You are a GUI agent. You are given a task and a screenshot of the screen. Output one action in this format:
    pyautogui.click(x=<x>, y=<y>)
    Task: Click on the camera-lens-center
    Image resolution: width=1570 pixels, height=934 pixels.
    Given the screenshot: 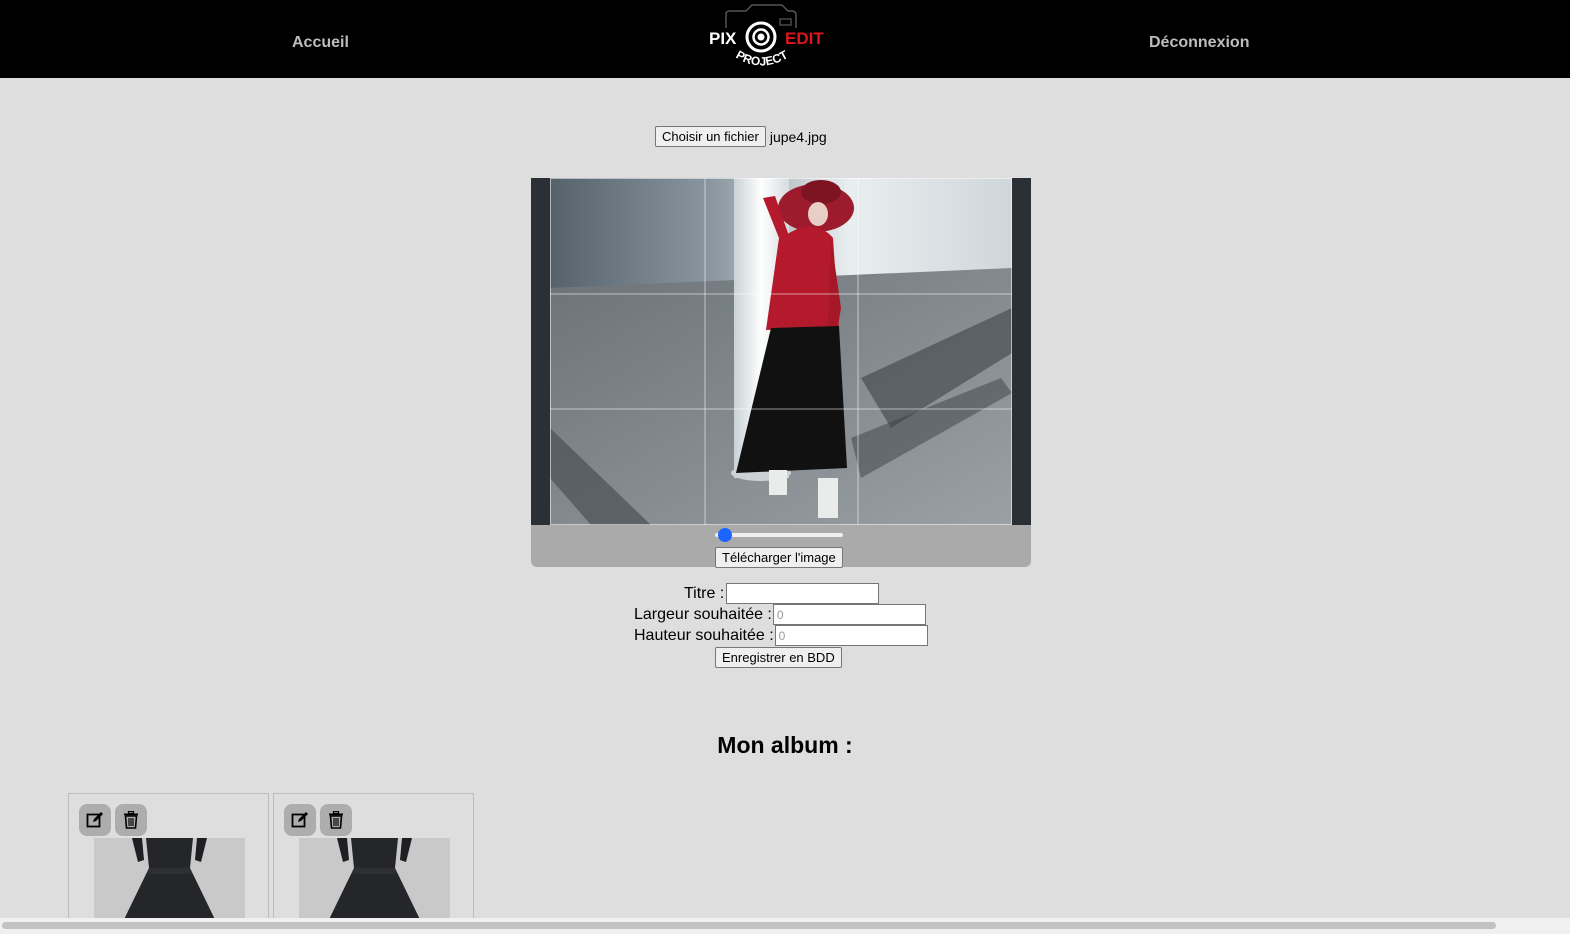 What is the action you would take?
    pyautogui.click(x=761, y=37)
    